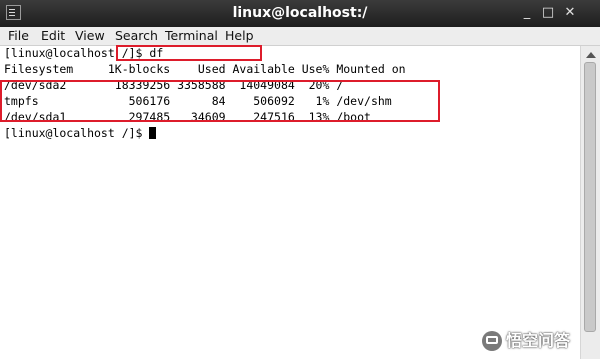 The height and width of the screenshot is (359, 600). Describe the element at coordinates (77, 133) in the screenshot. I see `prompt-text: [linux@localhost /]$` at that location.